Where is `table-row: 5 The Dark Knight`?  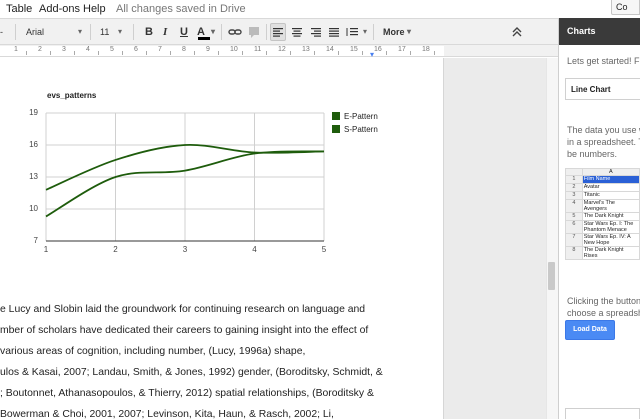 table-row: 5 The Dark Knight is located at coordinates (602, 216).